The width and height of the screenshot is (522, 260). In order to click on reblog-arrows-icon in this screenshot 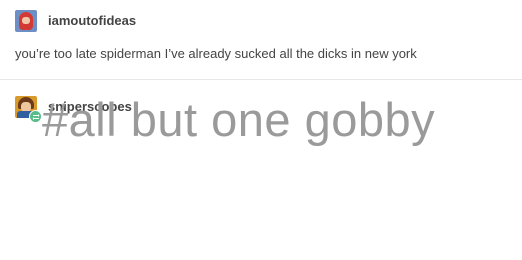, I will do `click(35, 116)`.